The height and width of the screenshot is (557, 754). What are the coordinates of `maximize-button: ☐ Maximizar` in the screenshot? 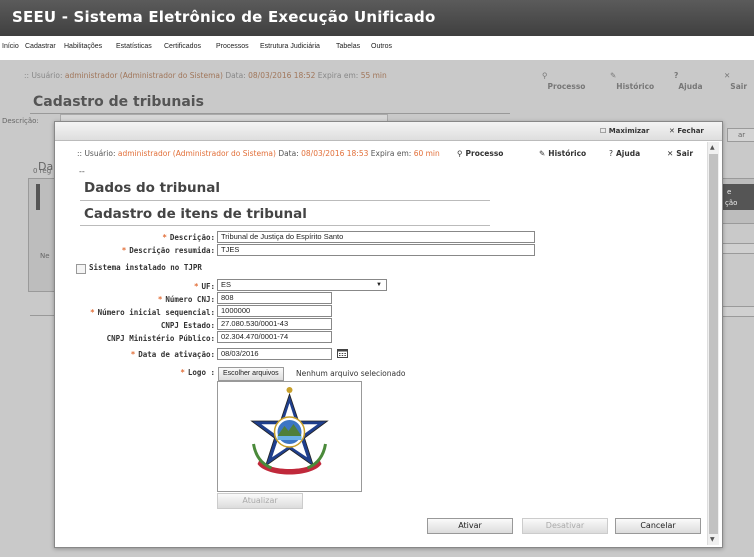 It's located at (624, 131).